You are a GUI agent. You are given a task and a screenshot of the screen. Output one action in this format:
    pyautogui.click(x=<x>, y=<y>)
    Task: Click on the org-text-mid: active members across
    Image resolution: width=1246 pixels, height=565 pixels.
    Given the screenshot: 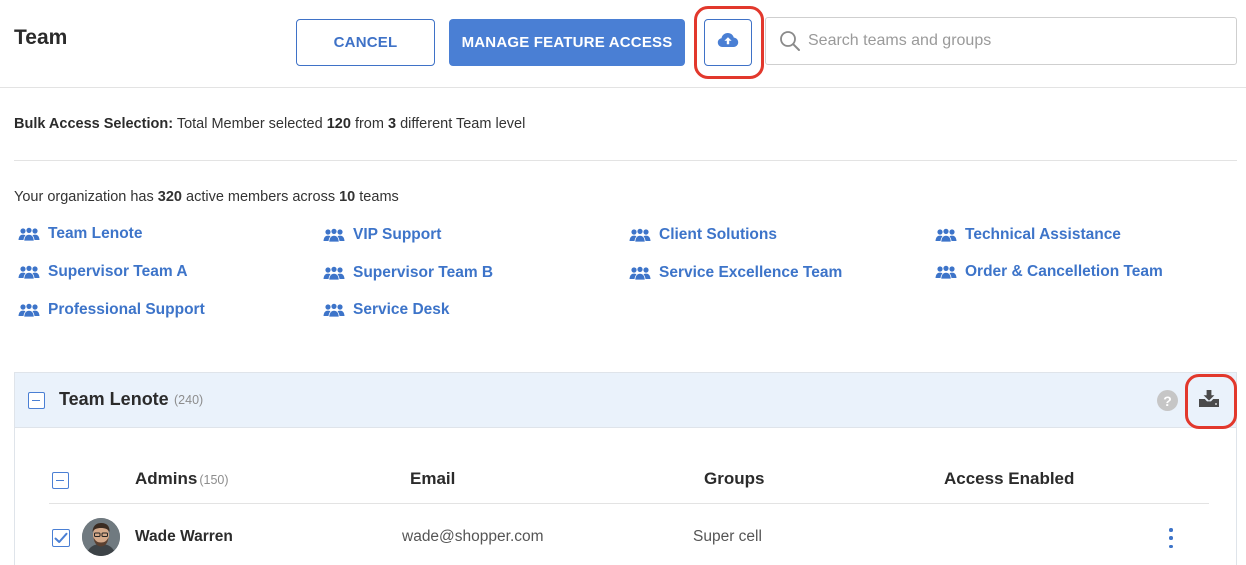 What is the action you would take?
    pyautogui.click(x=261, y=197)
    